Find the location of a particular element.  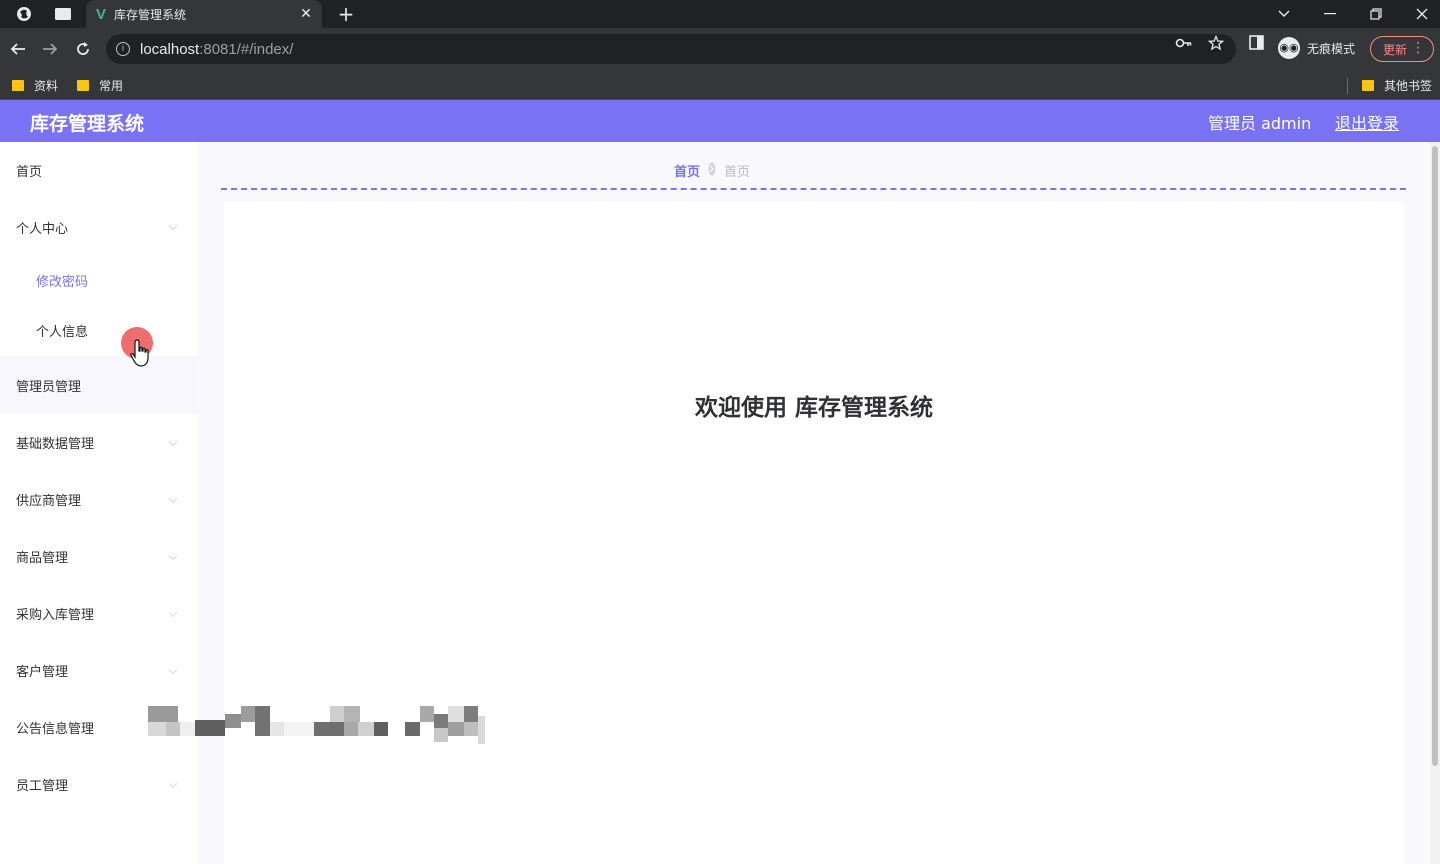

restore-icon is located at coordinates (1376, 14).